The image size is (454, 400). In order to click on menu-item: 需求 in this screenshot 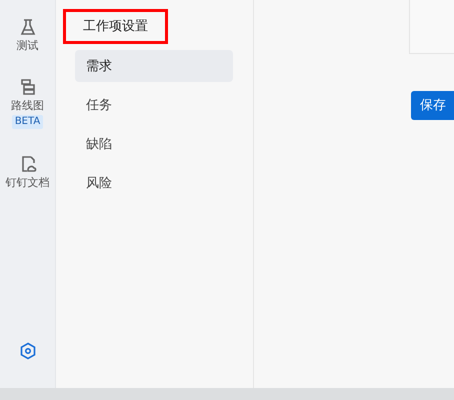, I will do `click(154, 66)`.